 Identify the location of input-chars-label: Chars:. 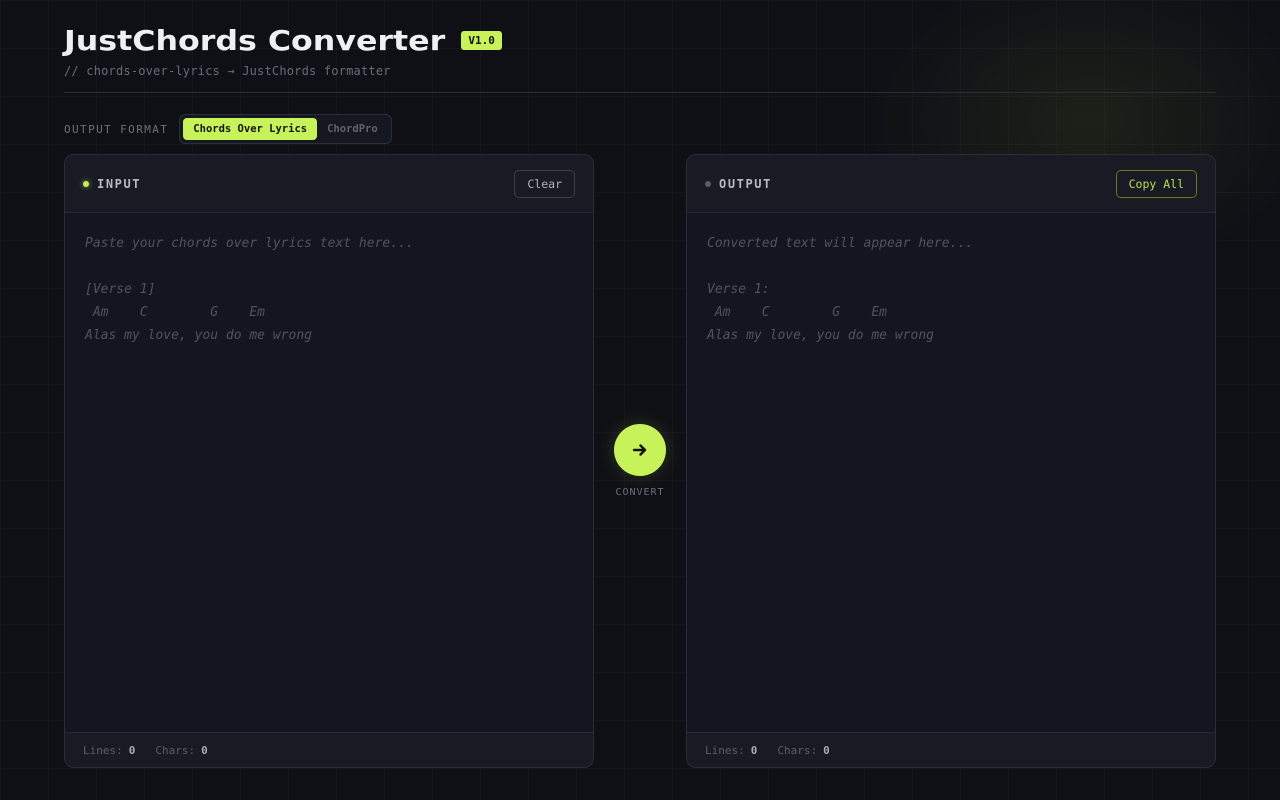
(175, 750).